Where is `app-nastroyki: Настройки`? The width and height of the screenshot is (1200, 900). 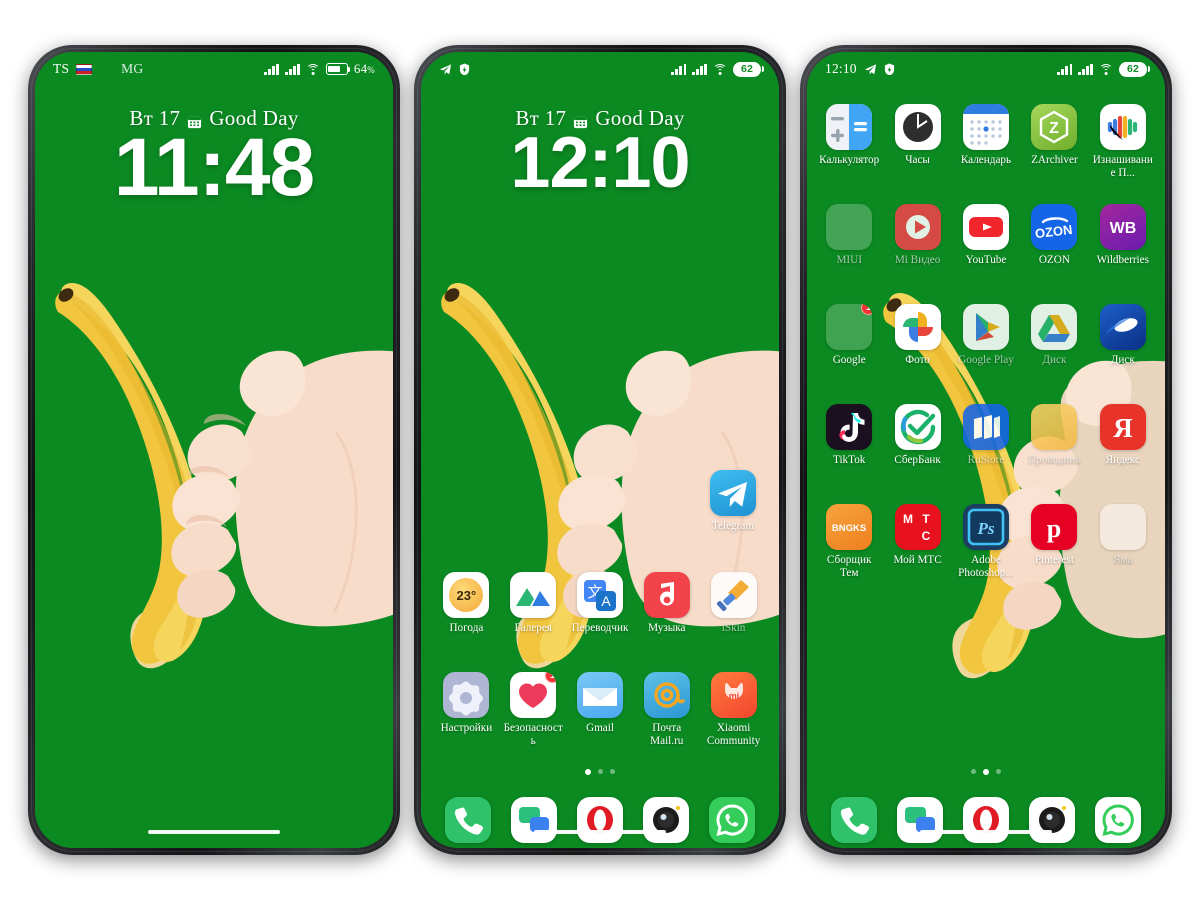 app-nastroyki: Настройки is located at coordinates (466, 709).